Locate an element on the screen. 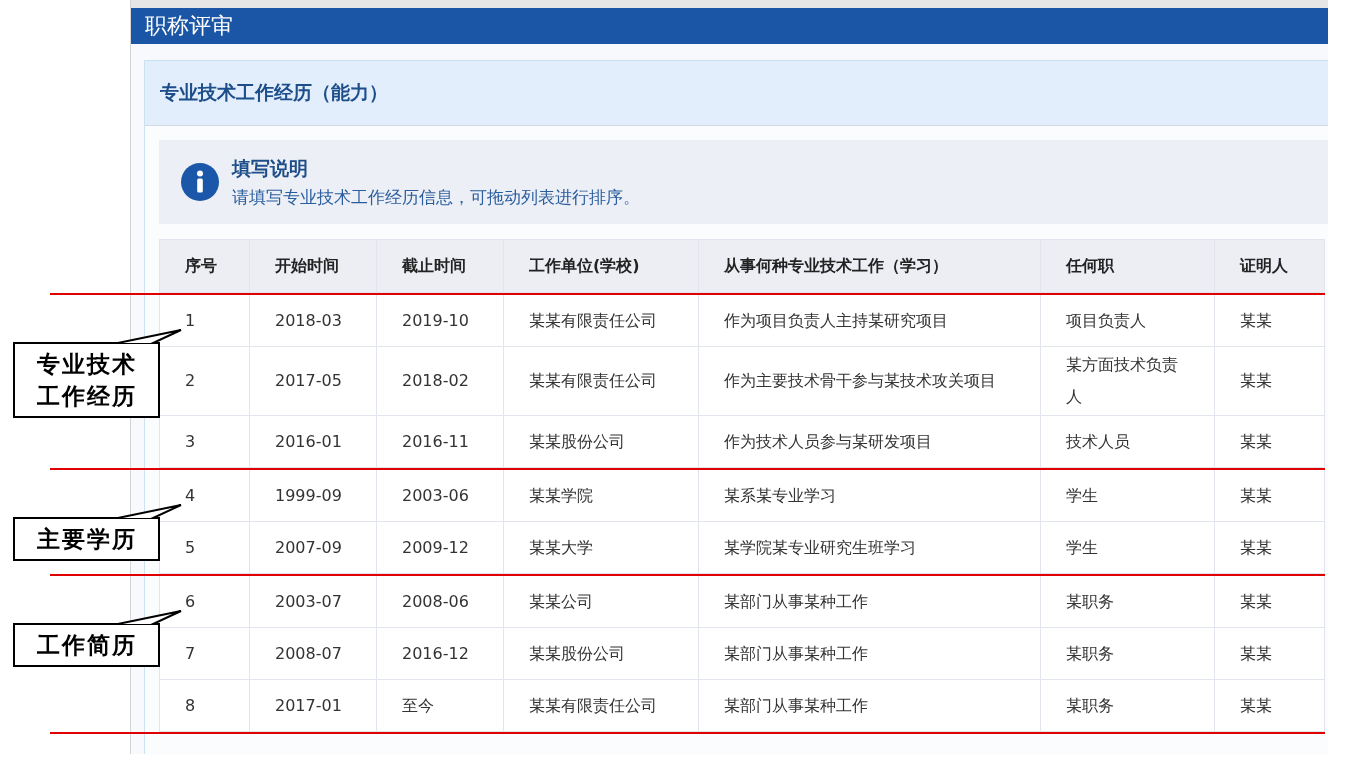  table-header-cell: 工作单位(学校) is located at coordinates (601, 266).